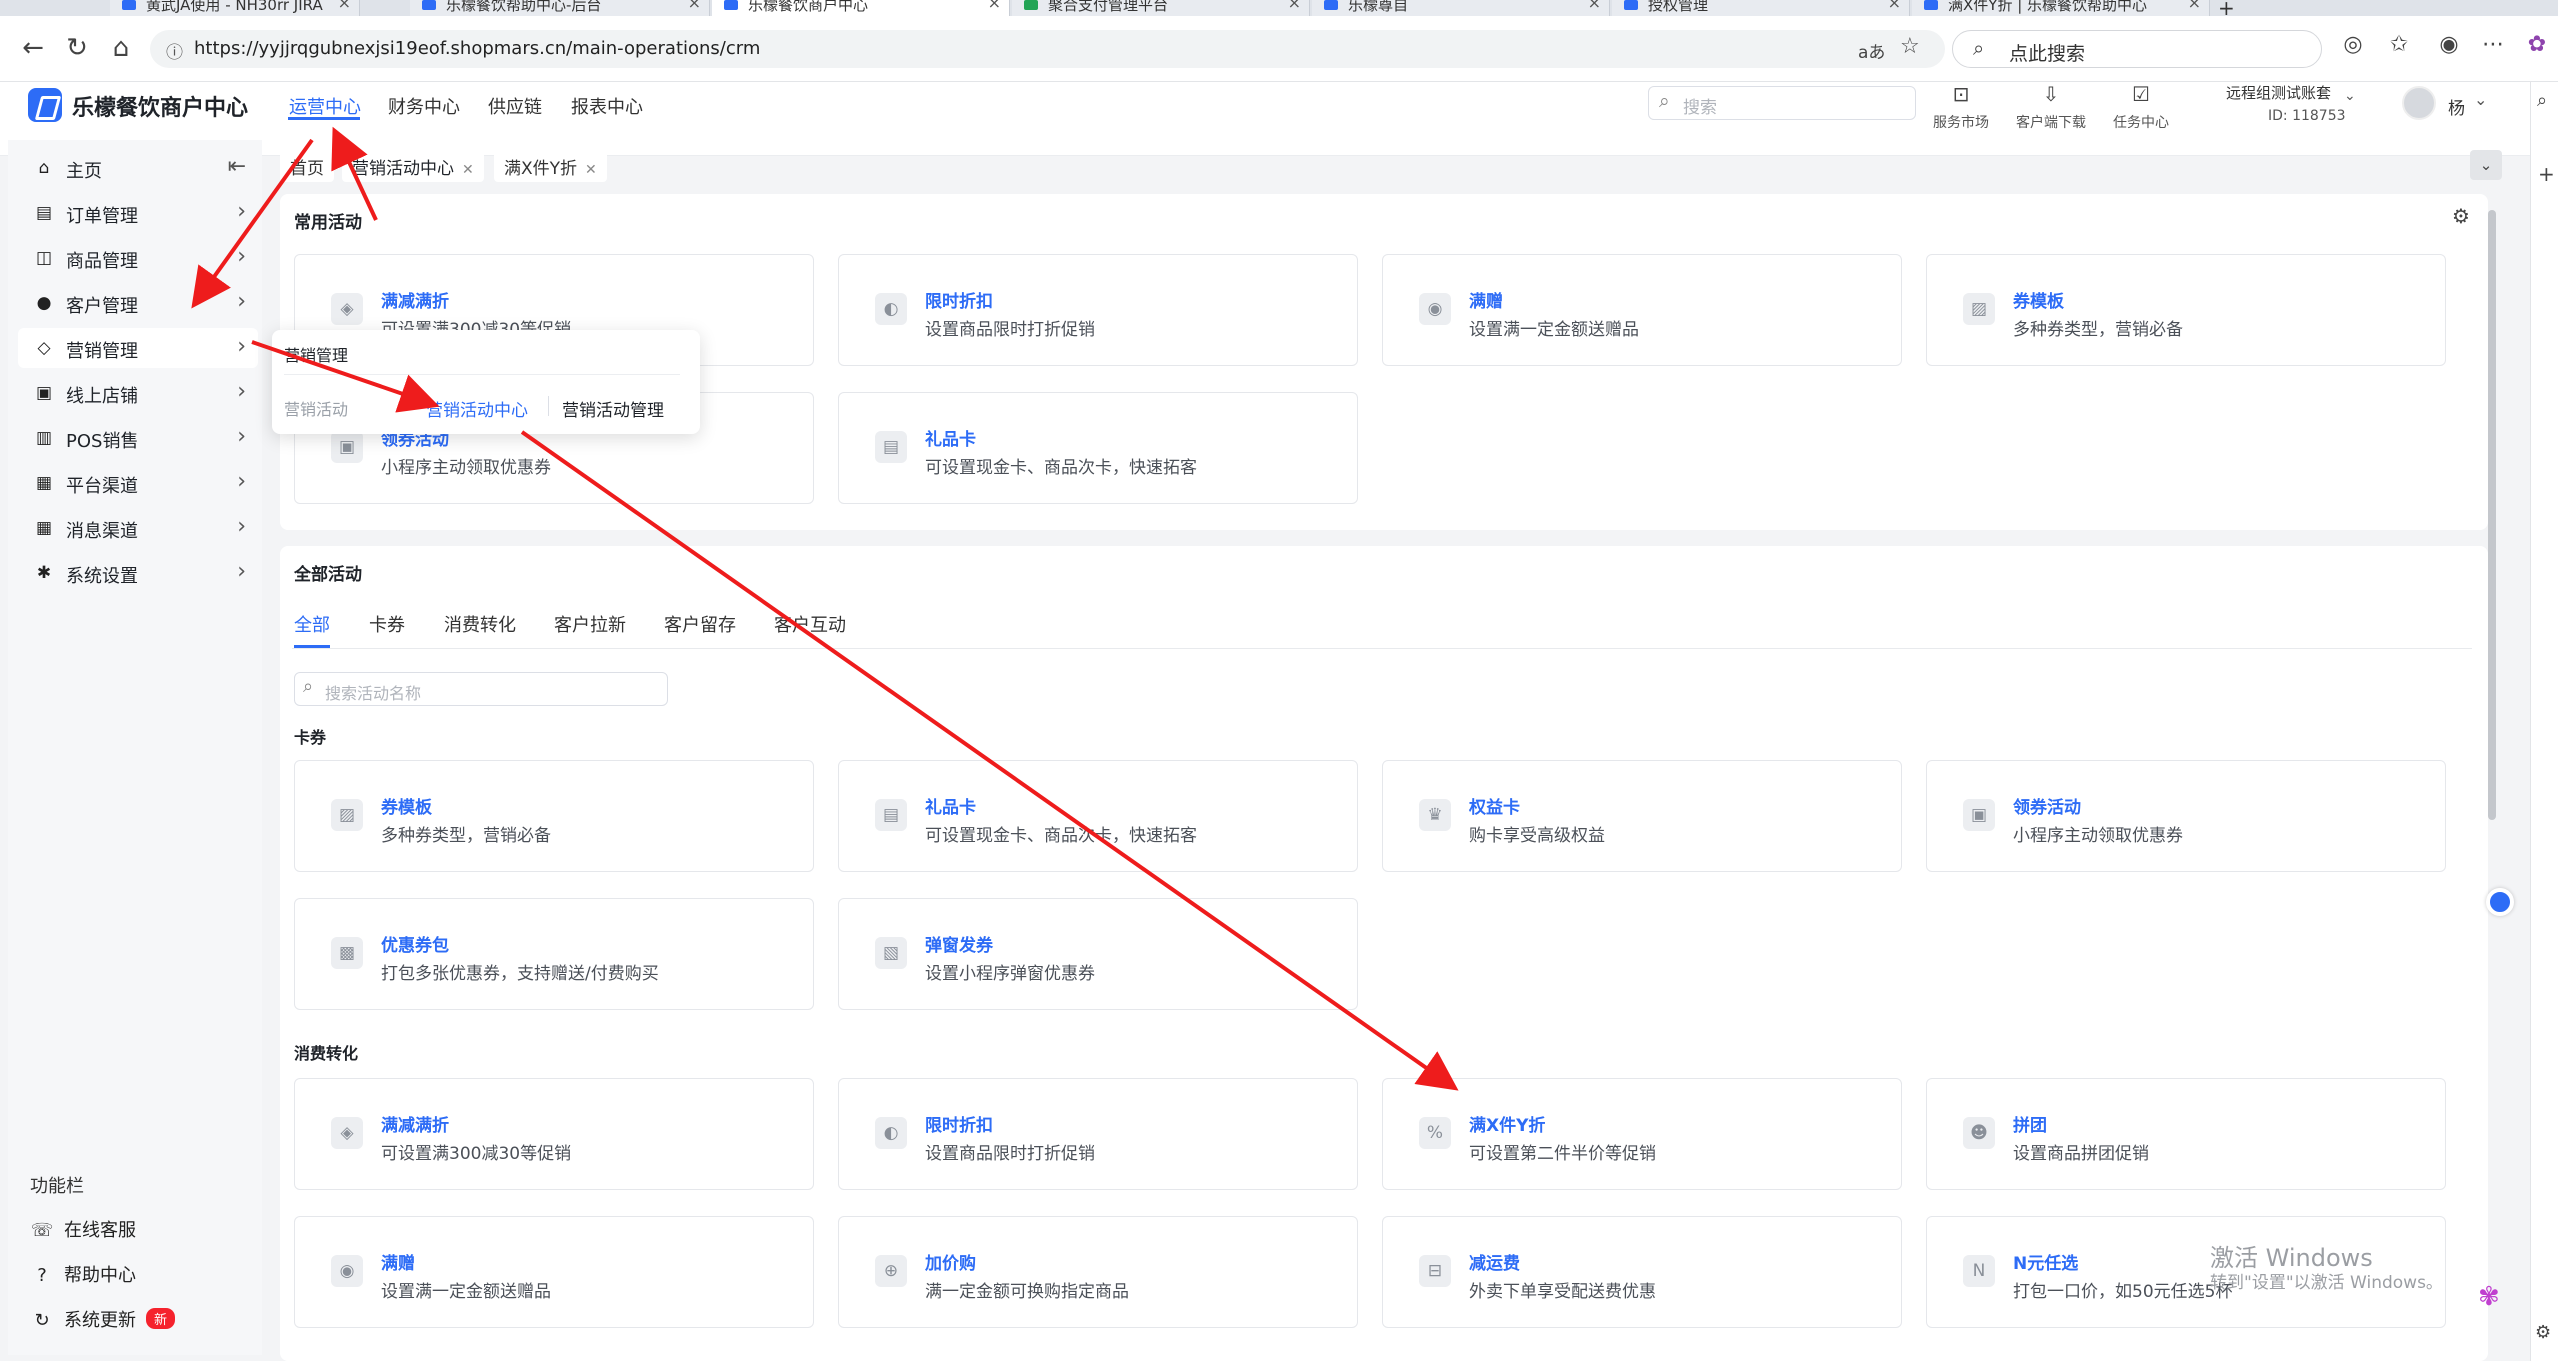 This screenshot has width=2558, height=1361. Describe the element at coordinates (2051, 107) in the screenshot. I see `client-download-button: ⇩ 客户端下载` at that location.